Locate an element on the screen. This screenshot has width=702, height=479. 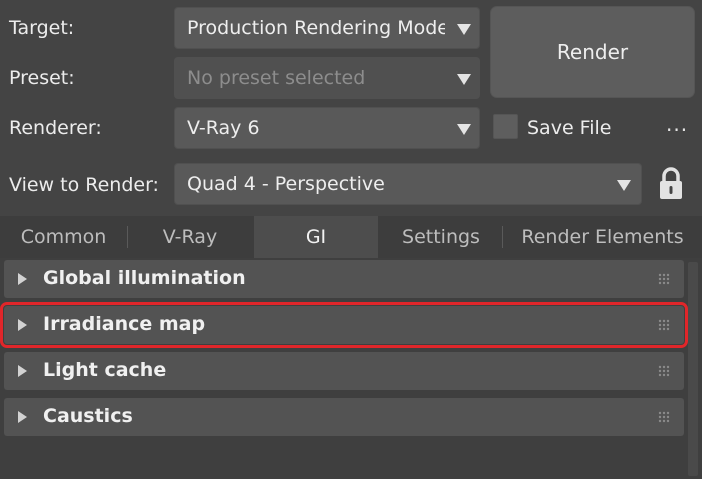
tab-vray: V-Ray is located at coordinates (190, 237).